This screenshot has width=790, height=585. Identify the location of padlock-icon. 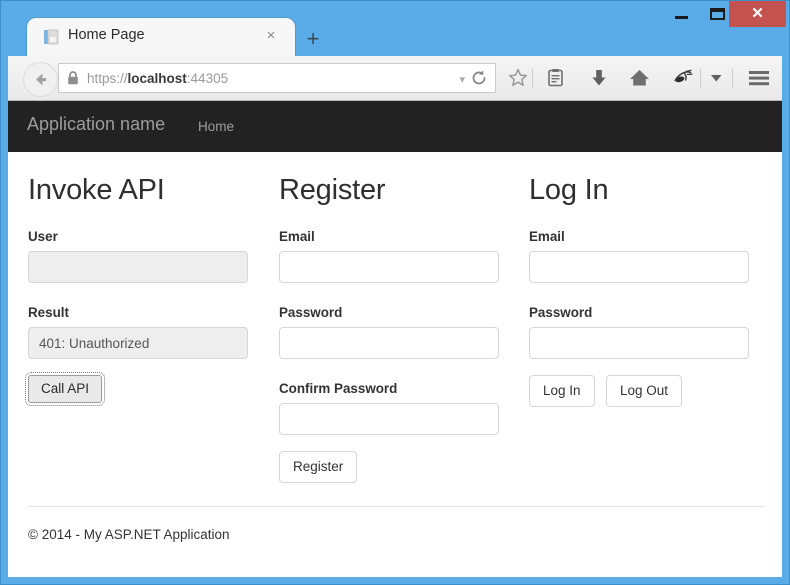
(73, 78).